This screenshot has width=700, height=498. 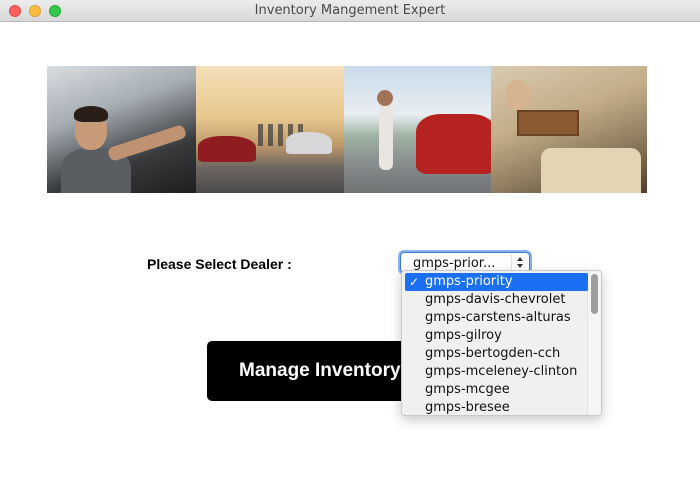 I want to click on woman-red-car-photo, so click(x=417, y=129).